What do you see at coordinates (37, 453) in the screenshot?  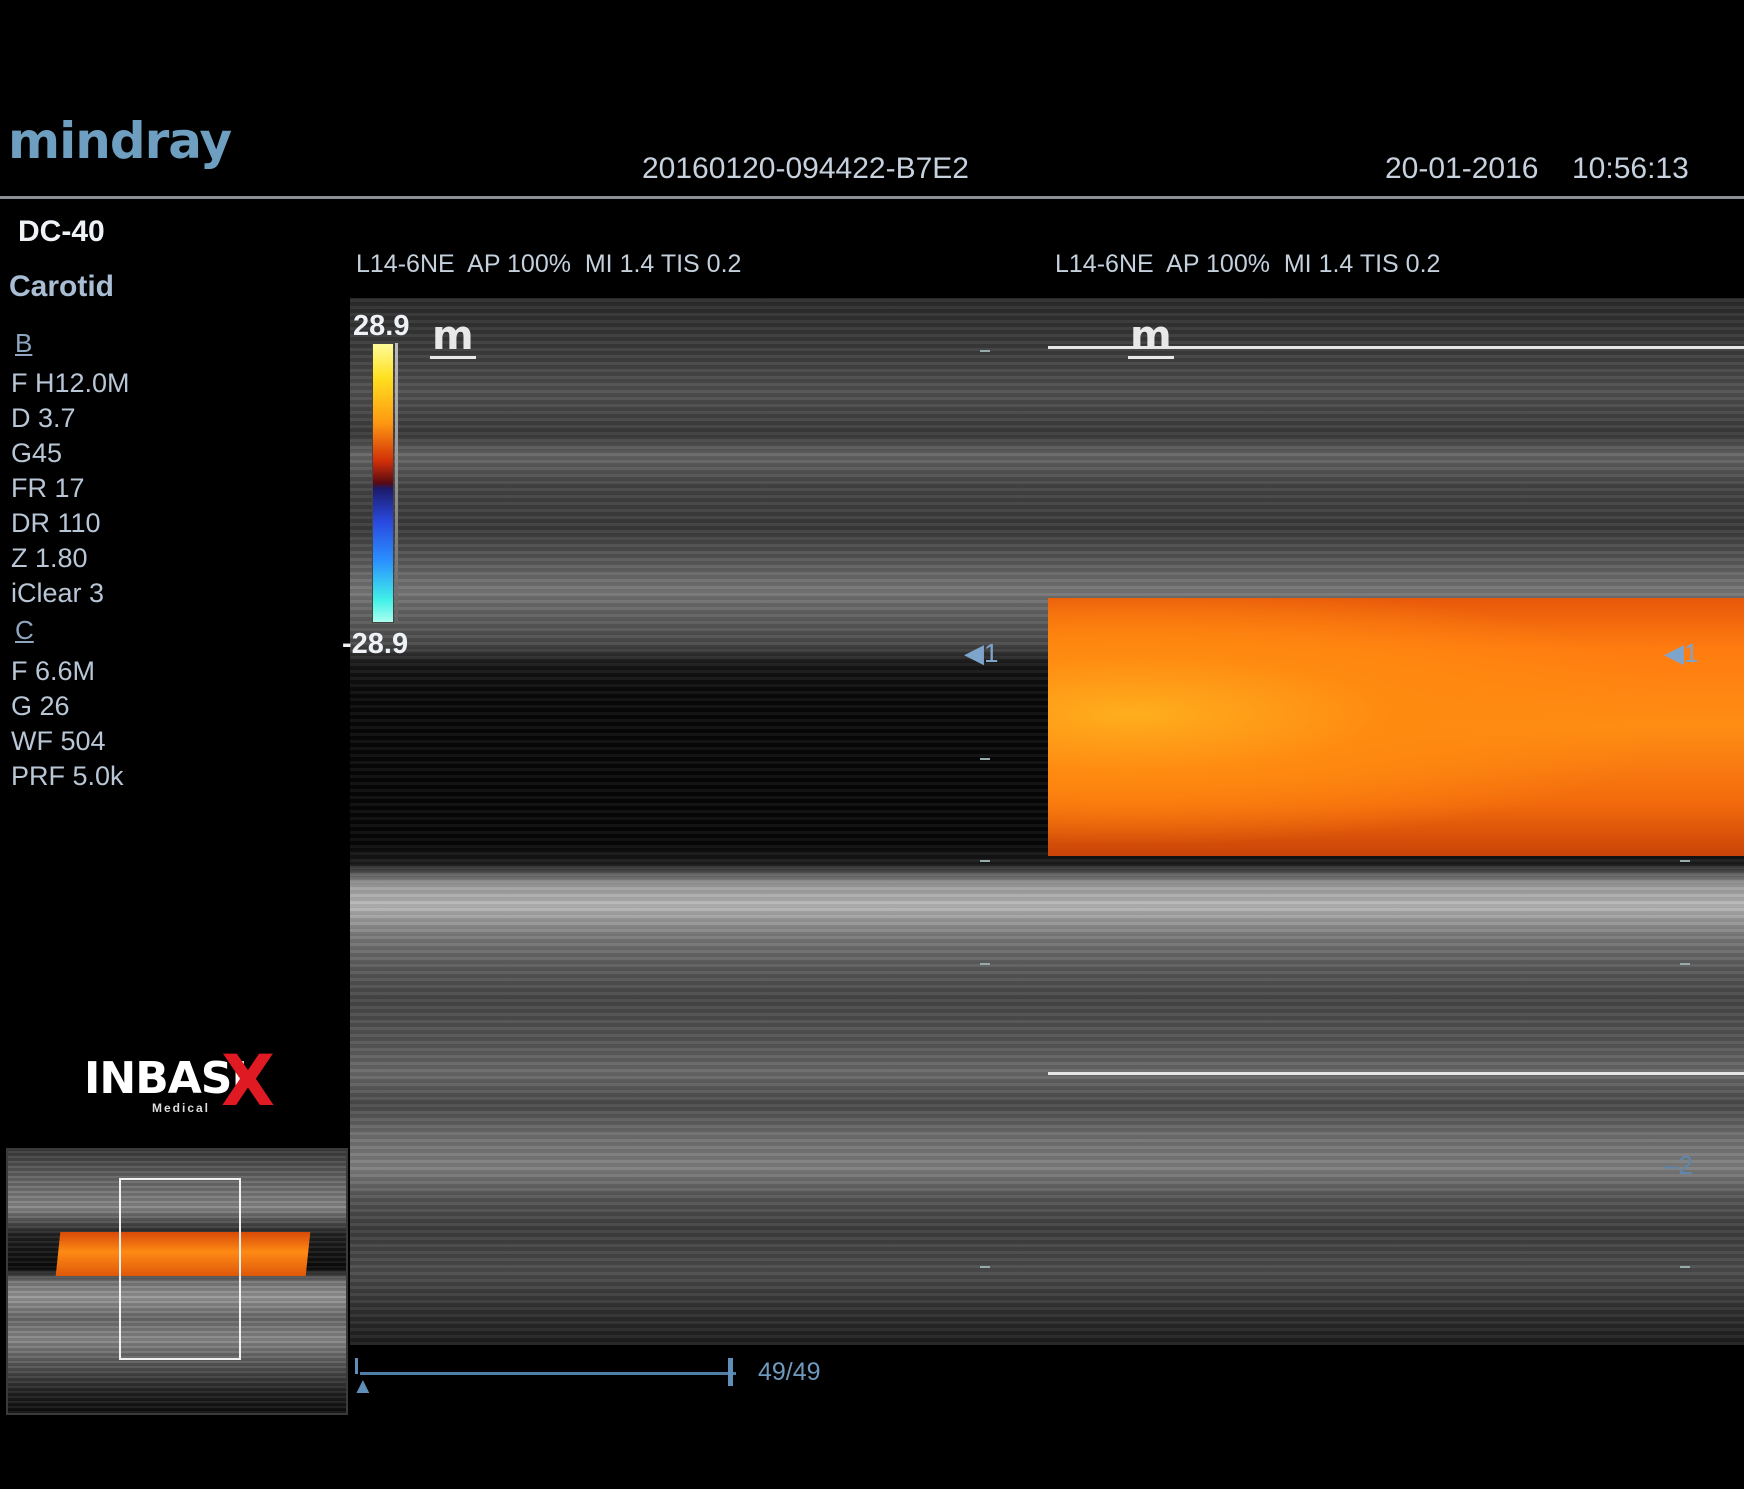 I see `b-param-gain: G45` at bounding box center [37, 453].